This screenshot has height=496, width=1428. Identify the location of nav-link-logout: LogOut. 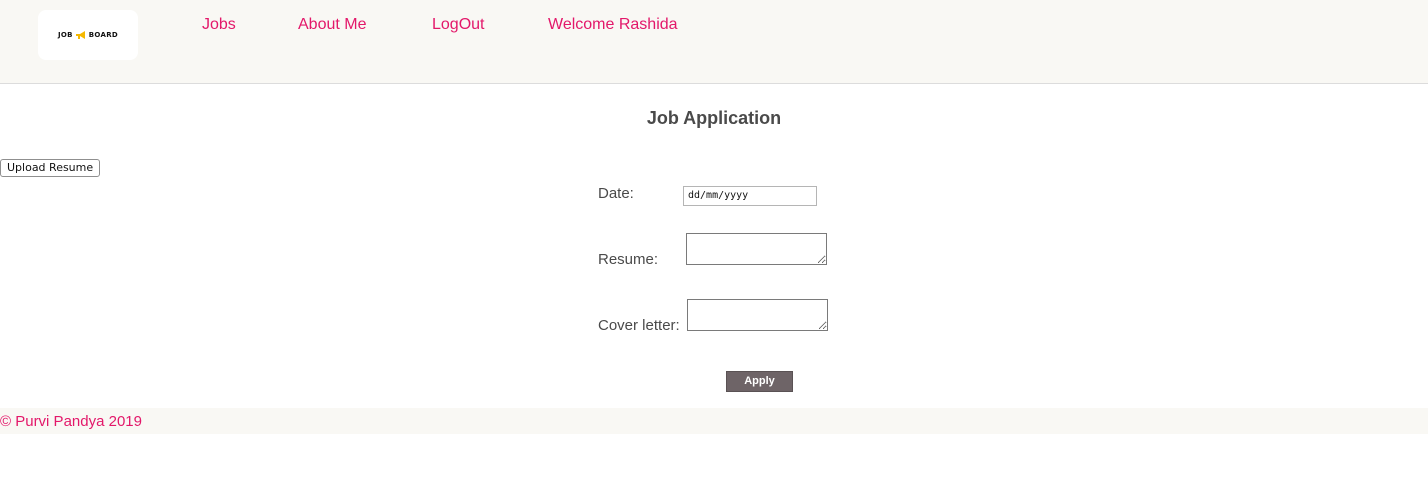
(458, 25).